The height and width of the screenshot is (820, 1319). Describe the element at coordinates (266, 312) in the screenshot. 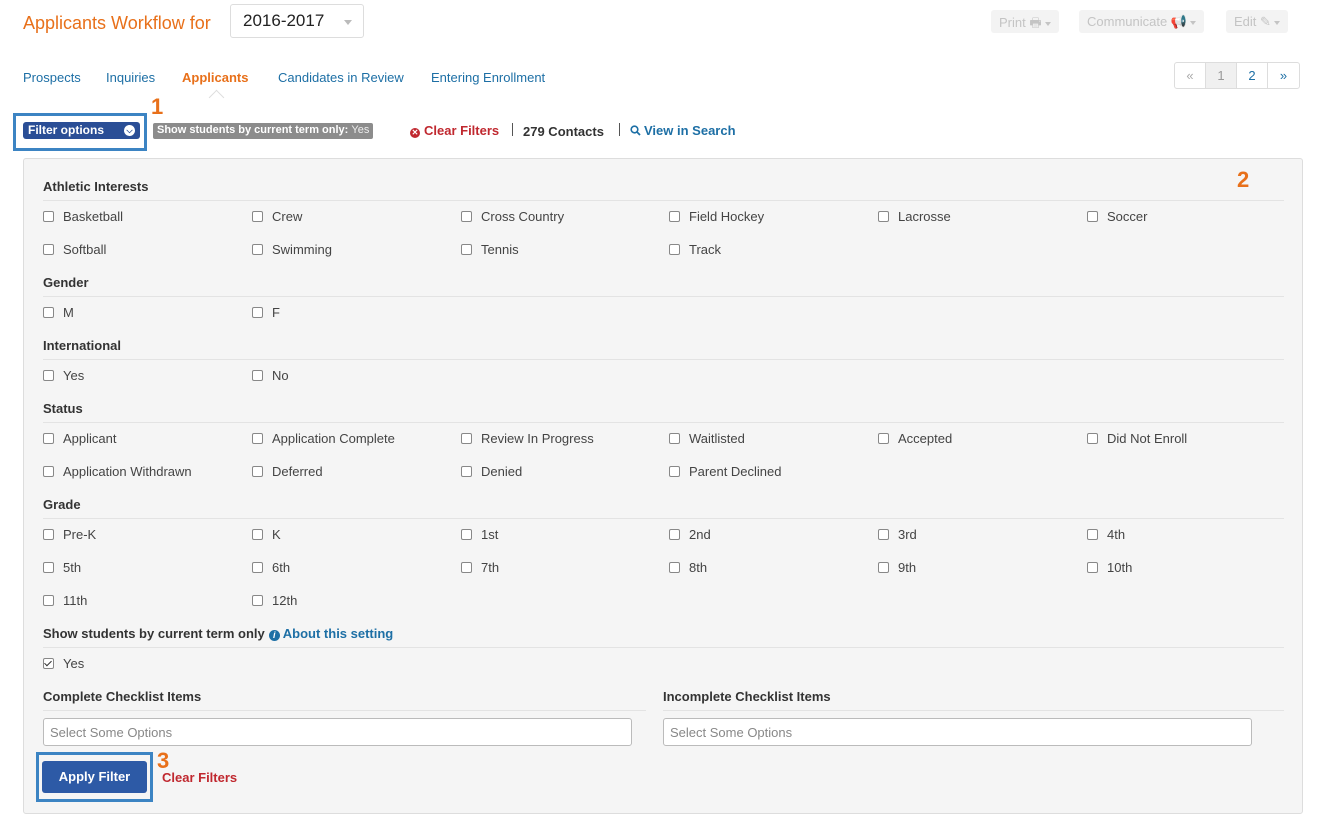

I see `checkbox-gender-f: F` at that location.